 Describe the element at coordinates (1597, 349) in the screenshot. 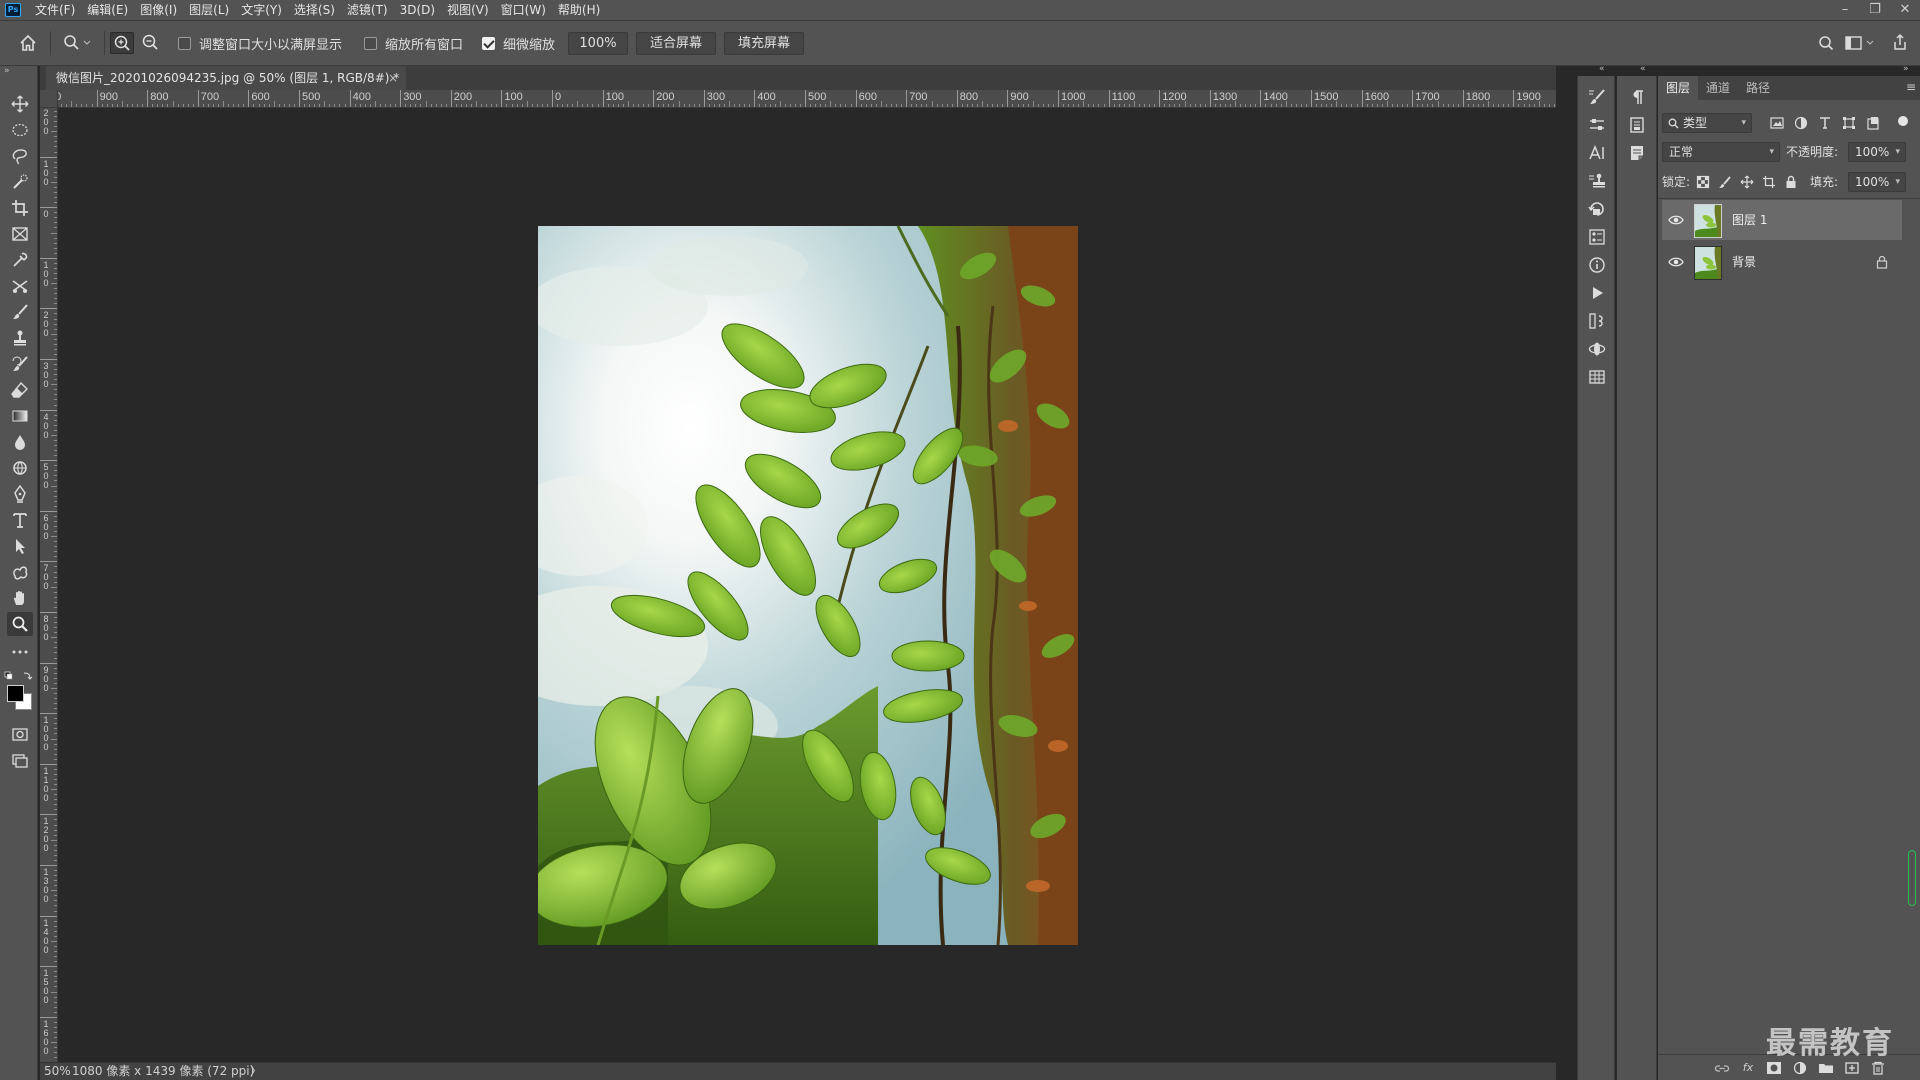

I see `3d-button` at that location.